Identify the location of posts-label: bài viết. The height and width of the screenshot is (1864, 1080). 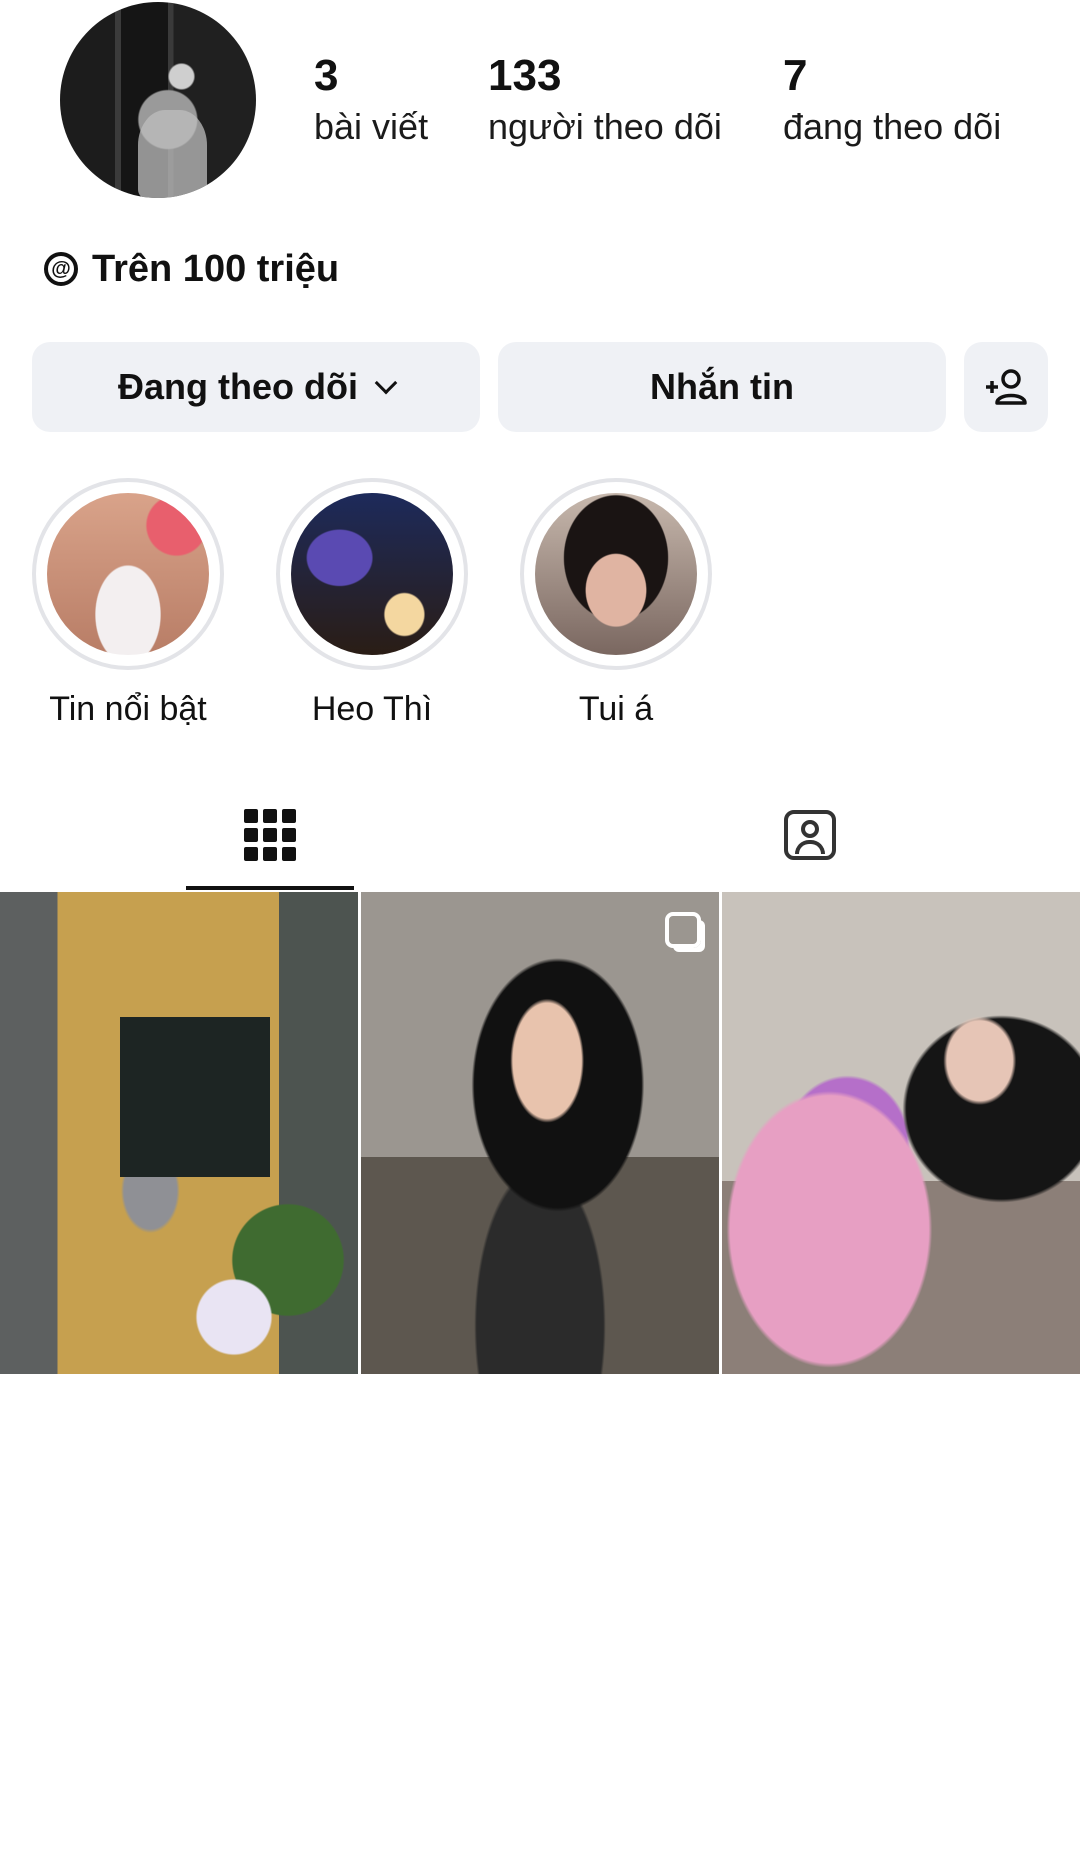
(371, 126).